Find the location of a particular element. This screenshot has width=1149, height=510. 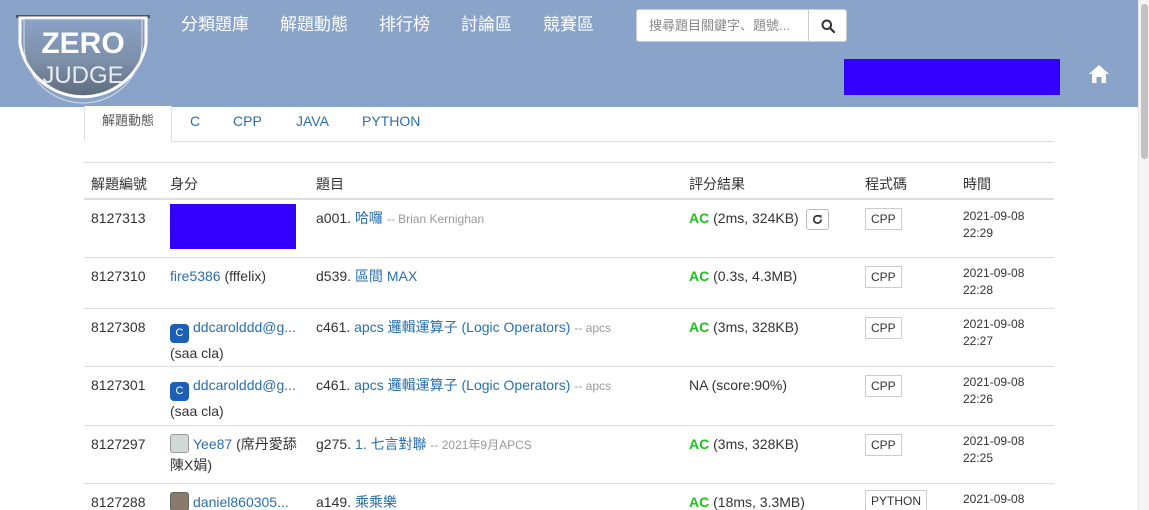

rejudge-button is located at coordinates (817, 219).